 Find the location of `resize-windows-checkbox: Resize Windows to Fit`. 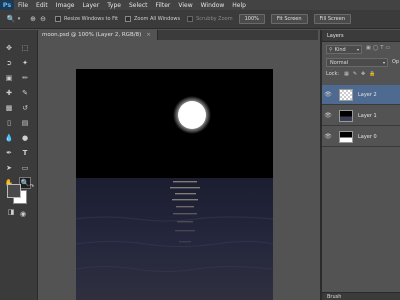

resize-windows-checkbox: Resize Windows to Fit is located at coordinates (86, 19).